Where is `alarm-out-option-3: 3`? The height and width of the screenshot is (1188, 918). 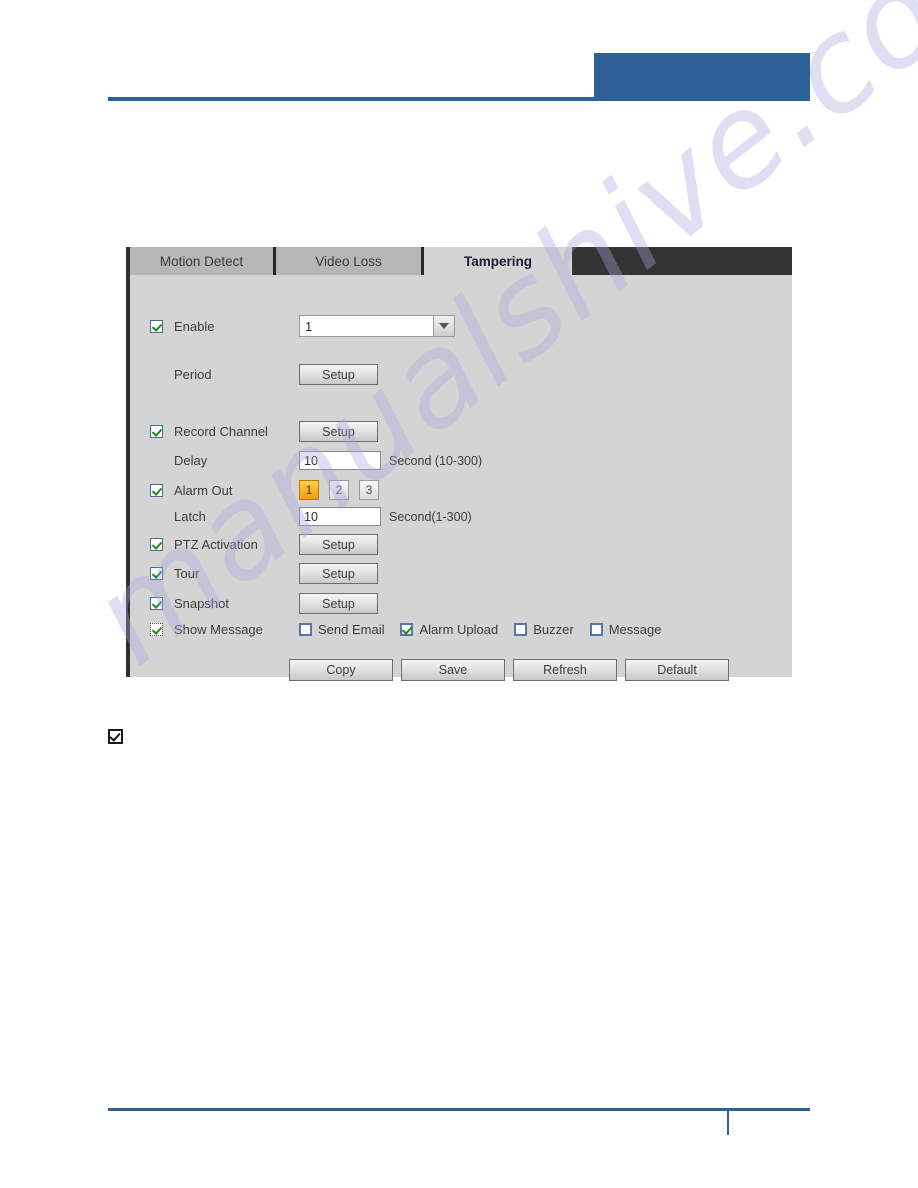 alarm-out-option-3: 3 is located at coordinates (369, 490).